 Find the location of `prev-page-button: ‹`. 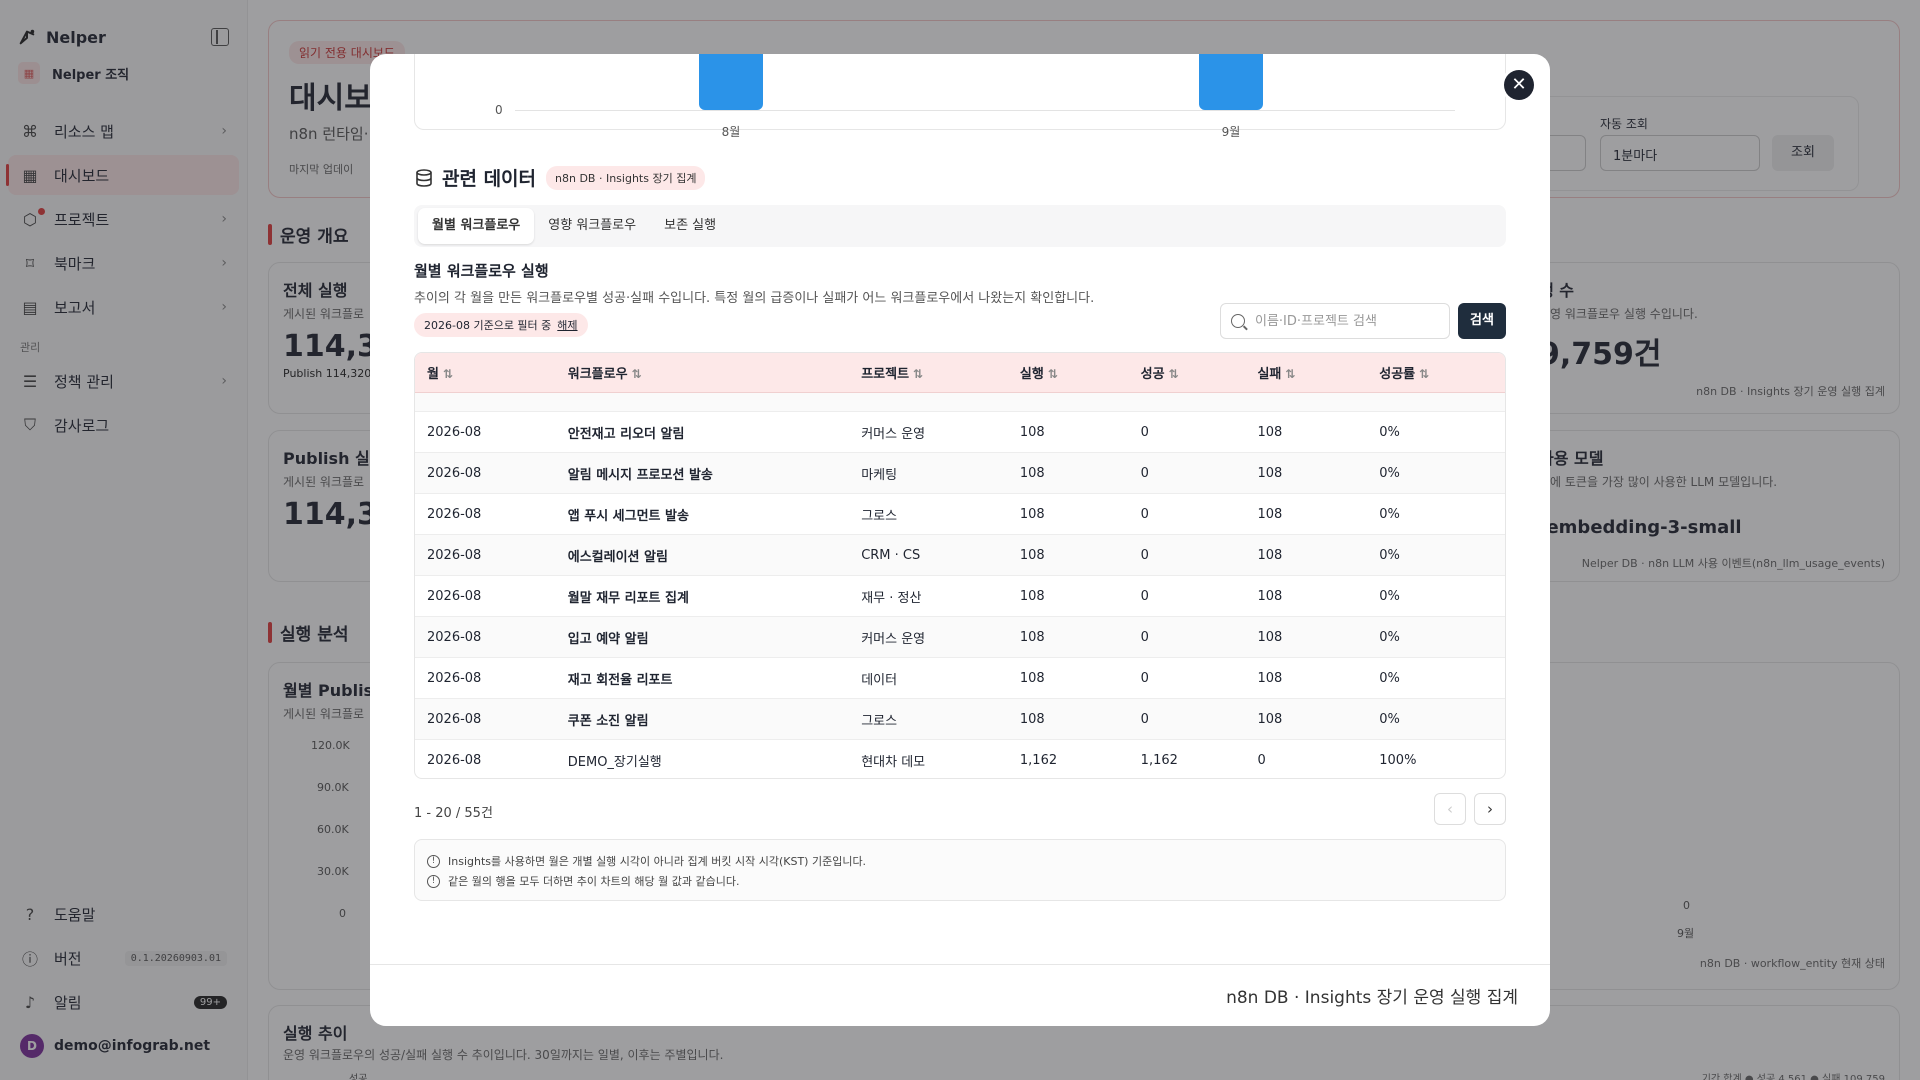

prev-page-button: ‹ is located at coordinates (1450, 809).